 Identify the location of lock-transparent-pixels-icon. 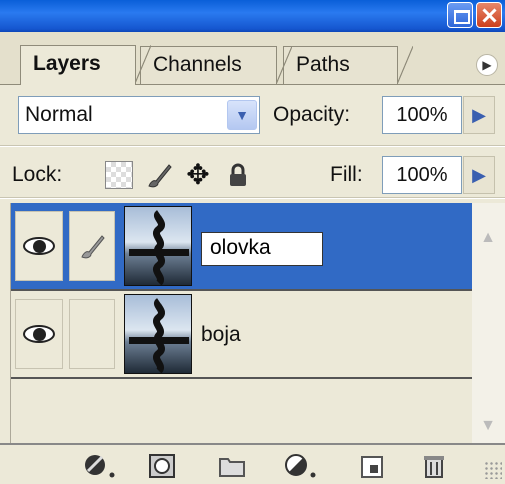
(119, 175).